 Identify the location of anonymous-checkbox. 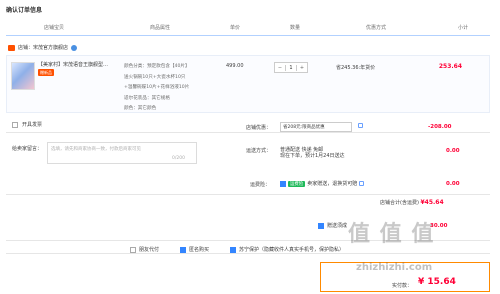
(183, 249).